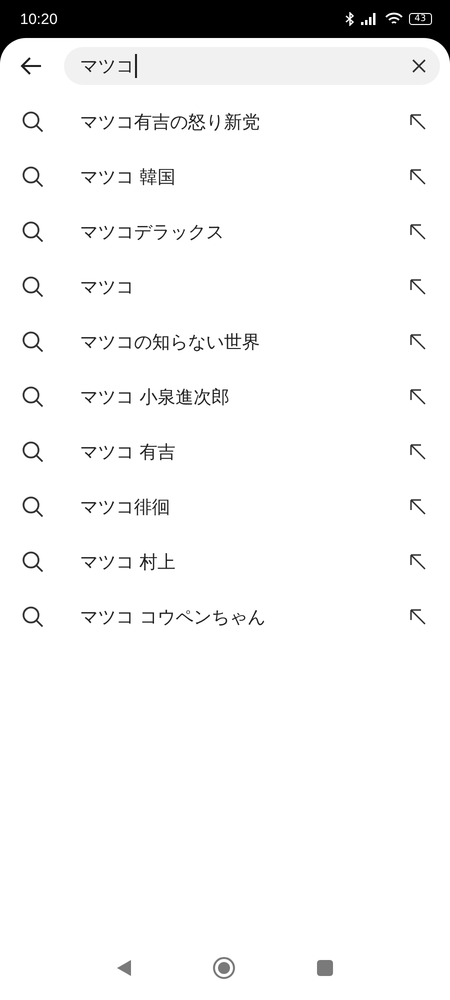 The height and width of the screenshot is (1000, 450). What do you see at coordinates (325, 968) in the screenshot?
I see `recents-nav-icon` at bounding box center [325, 968].